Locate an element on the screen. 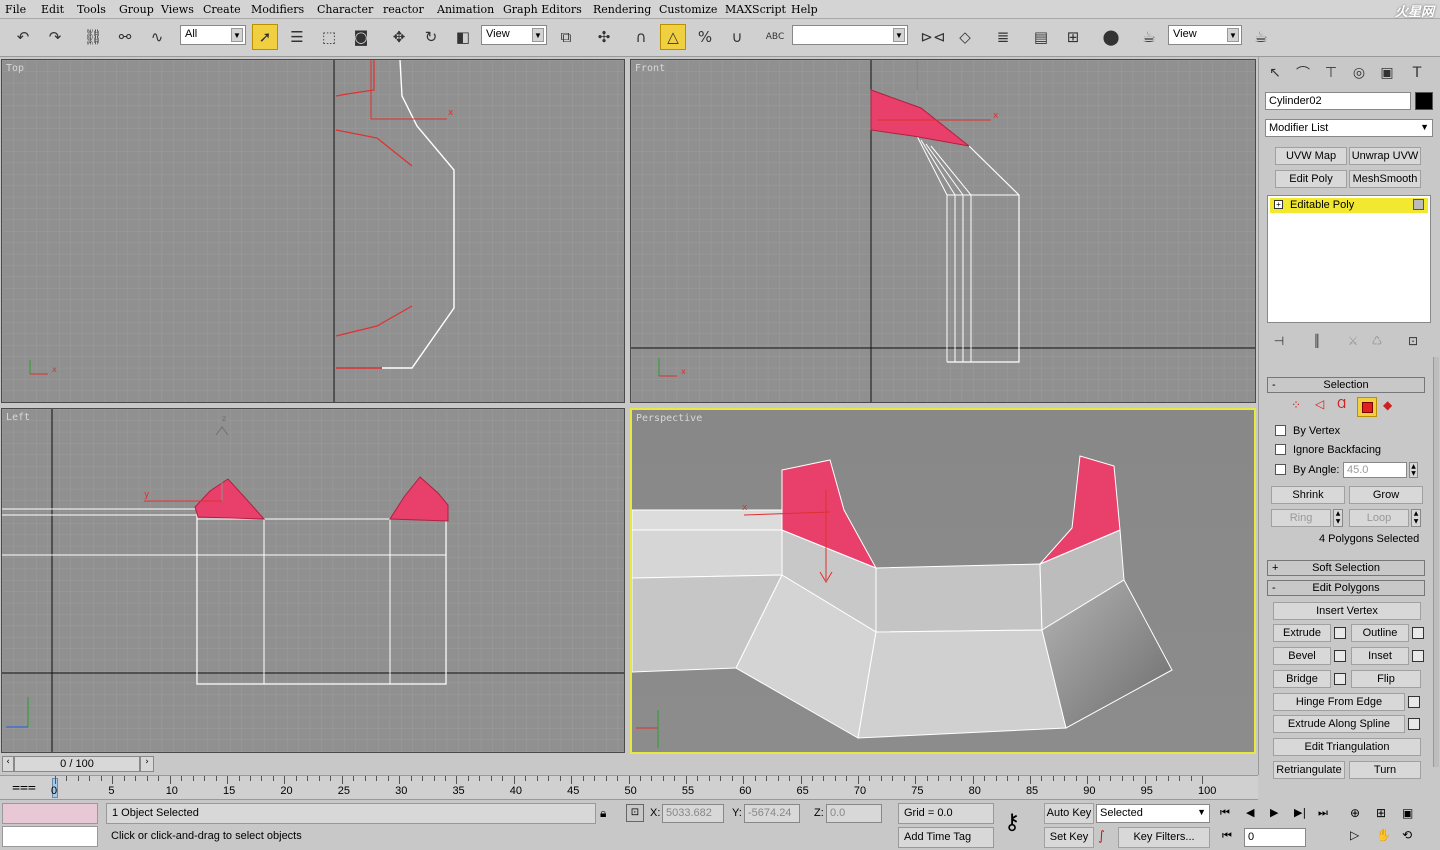 This screenshot has height=850, width=1440. menu-group: Group is located at coordinates (136, 9).